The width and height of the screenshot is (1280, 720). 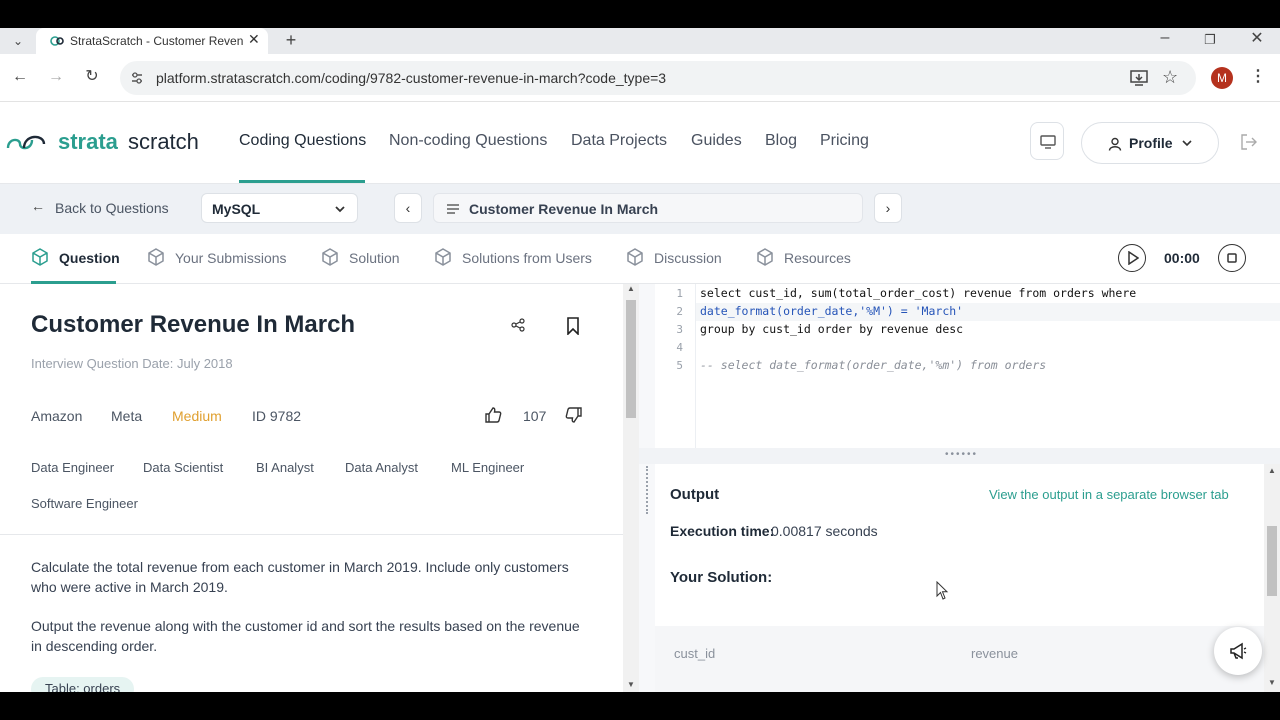 What do you see at coordinates (573, 326) in the screenshot?
I see `bookmark-icon` at bounding box center [573, 326].